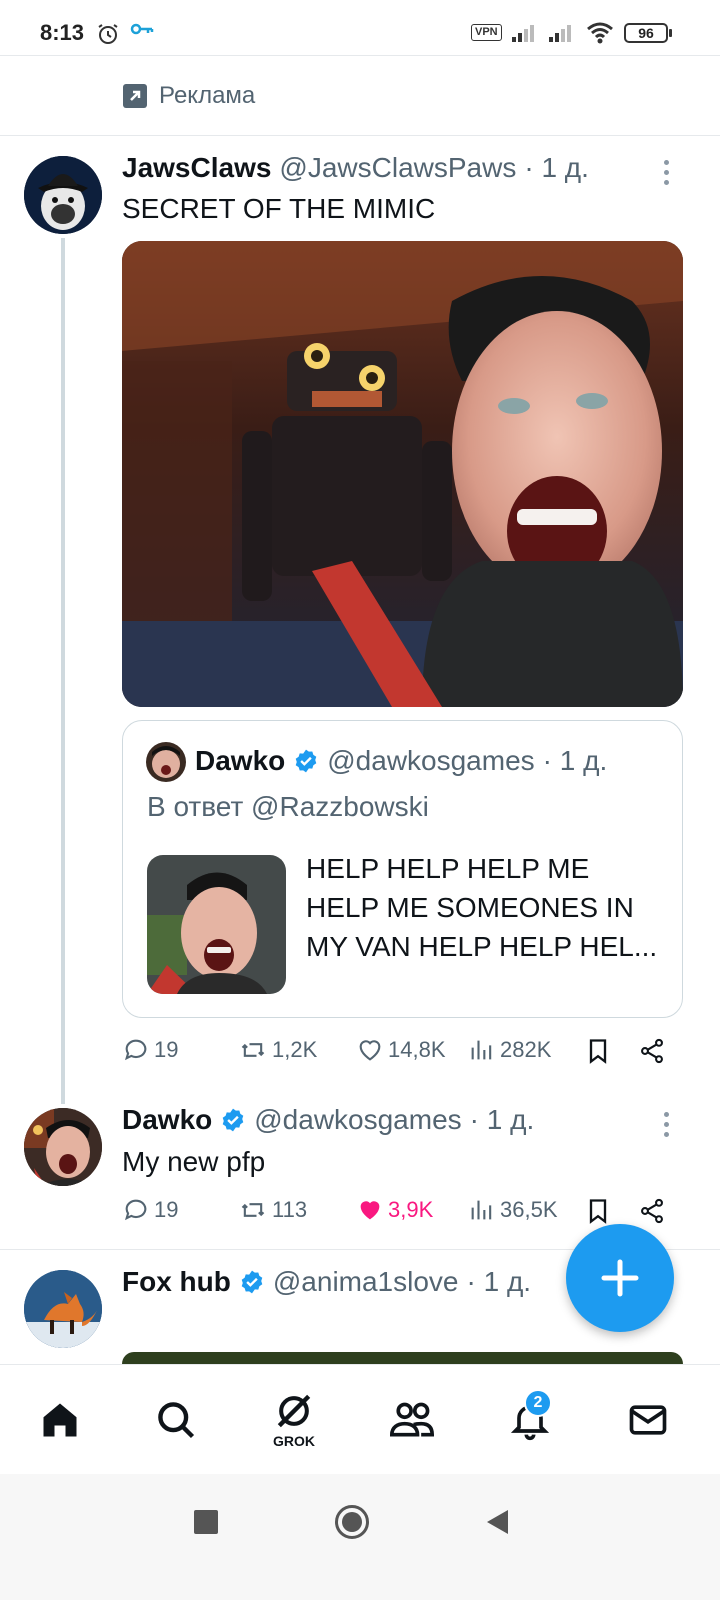 This screenshot has height=1600, width=720. I want to click on quote-reply-to: В ответ @Razzbowski, so click(288, 806).